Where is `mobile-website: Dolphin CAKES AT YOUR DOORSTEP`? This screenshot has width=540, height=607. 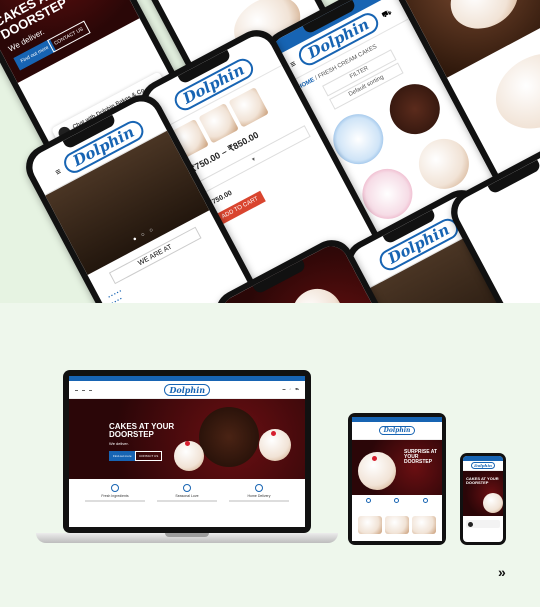
mobile-website: Dolphin CAKES AT YOUR DOORSTEP is located at coordinates (483, 499).